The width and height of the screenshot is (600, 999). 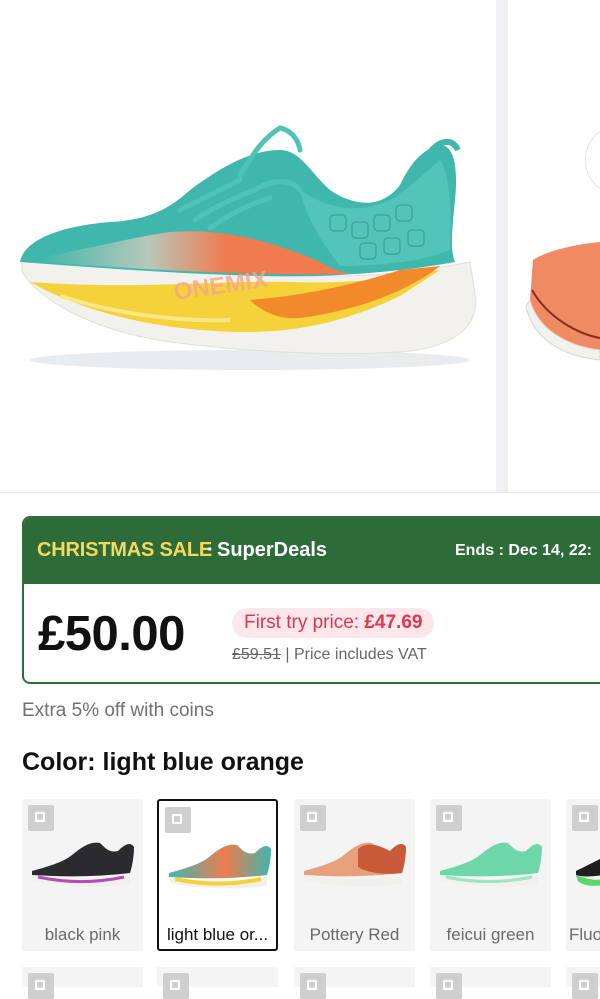 I want to click on price-details: £59.51 | Price includes VAT, so click(x=329, y=655).